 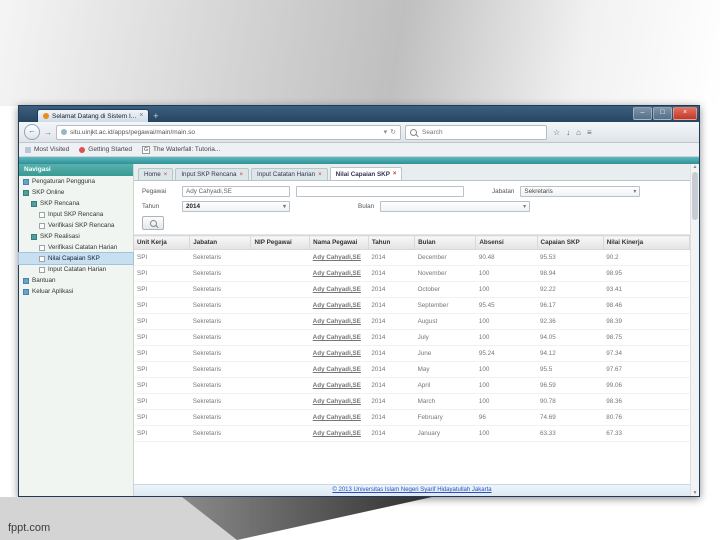 I want to click on close-button: ×, so click(x=685, y=113).